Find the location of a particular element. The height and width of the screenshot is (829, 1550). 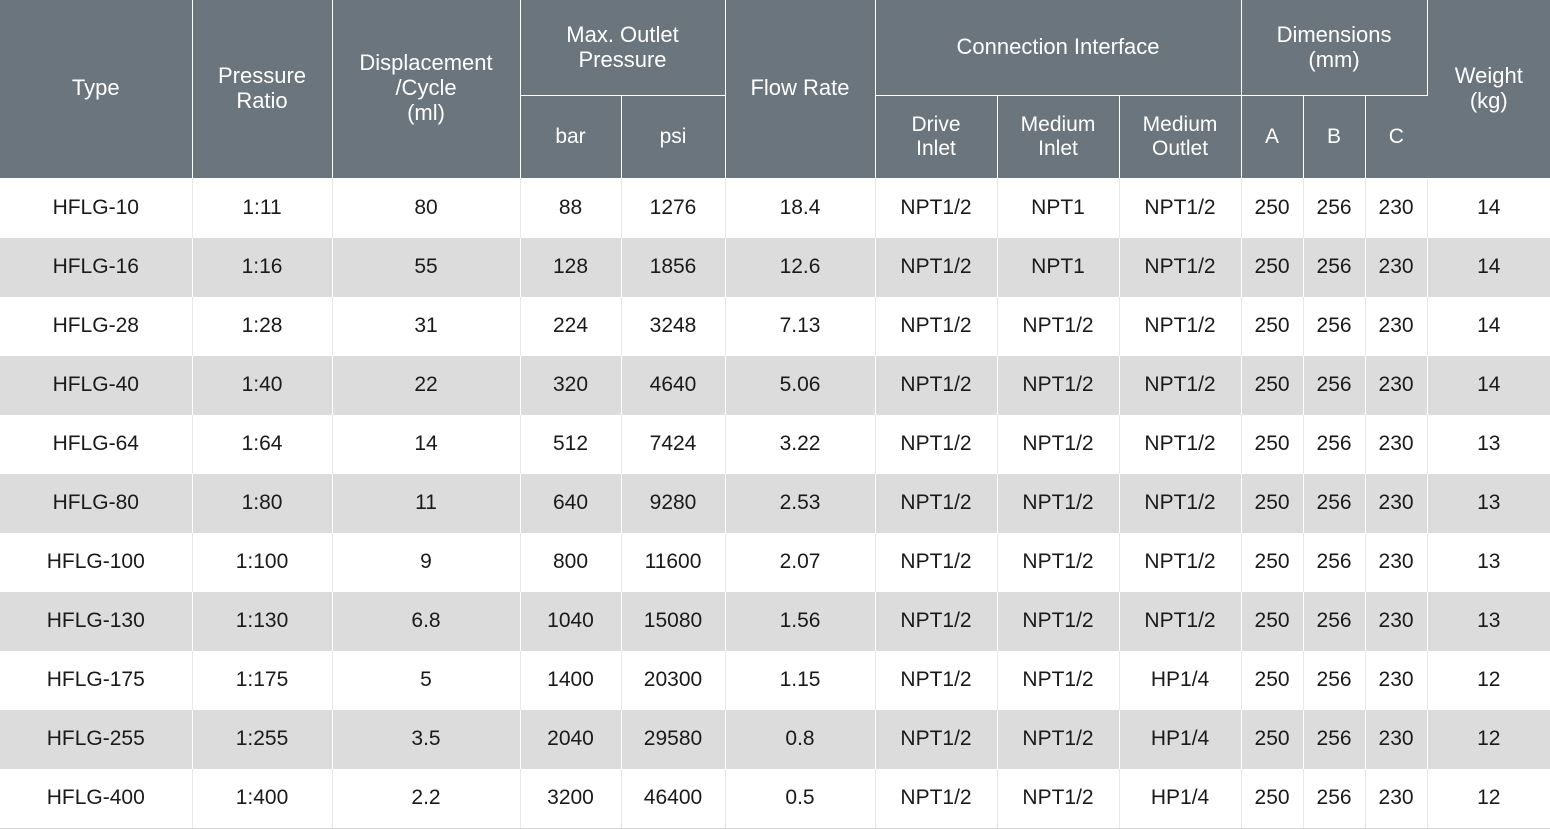

cell-bar: 224 is located at coordinates (571, 326).